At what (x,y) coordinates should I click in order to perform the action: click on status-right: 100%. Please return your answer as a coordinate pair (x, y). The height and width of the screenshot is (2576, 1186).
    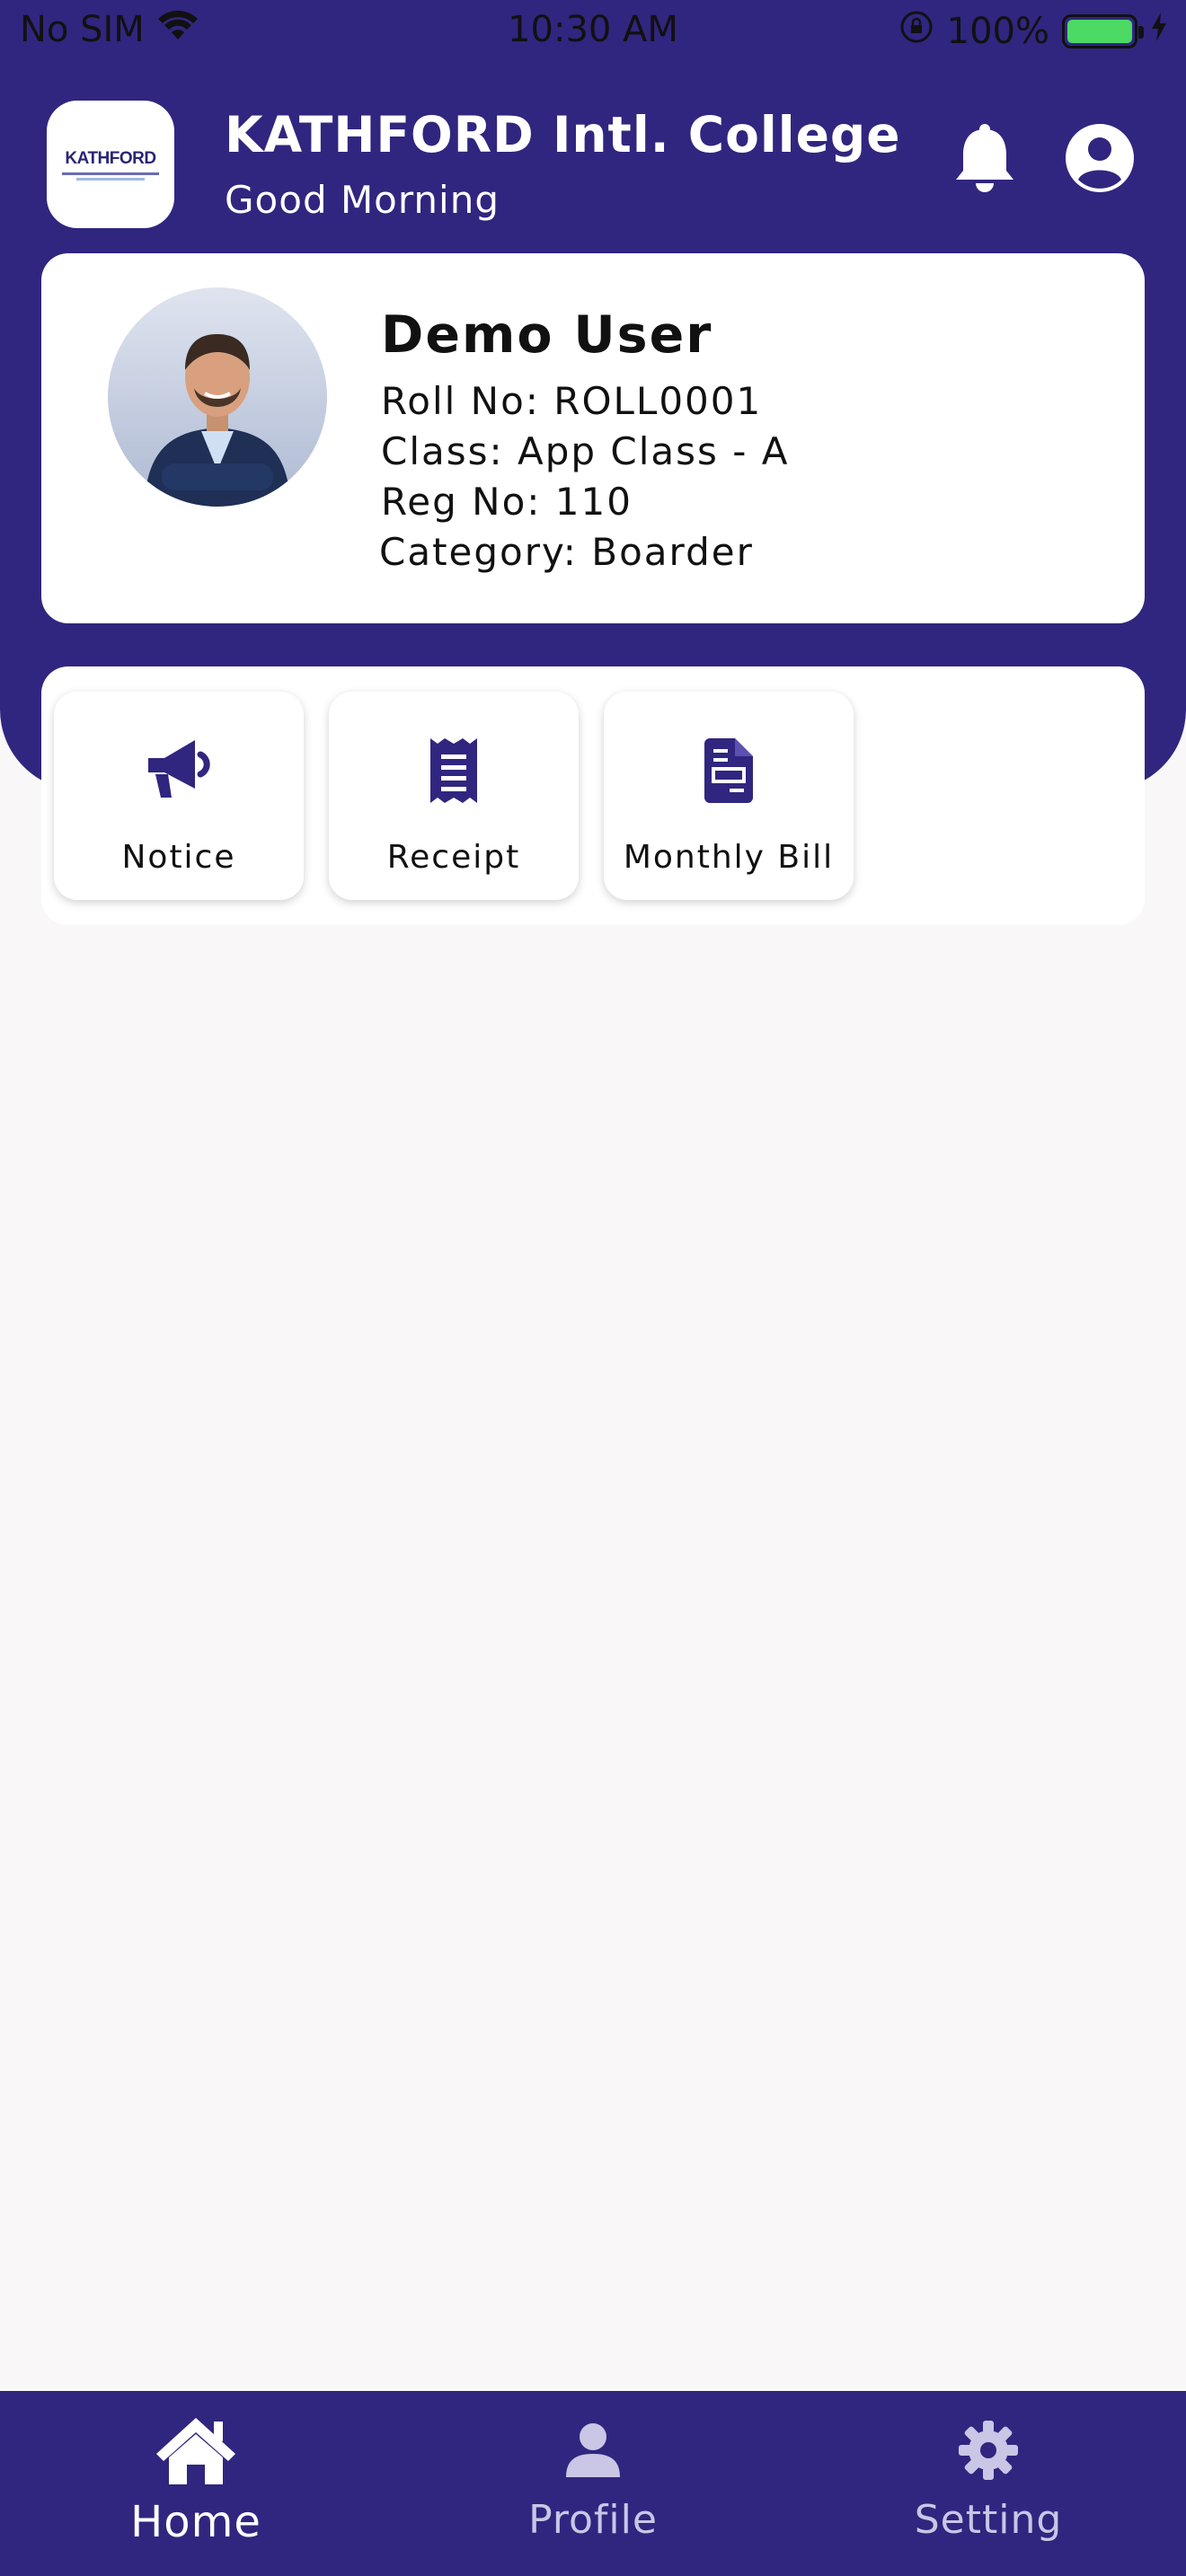
    Looking at the image, I should click on (1033, 31).